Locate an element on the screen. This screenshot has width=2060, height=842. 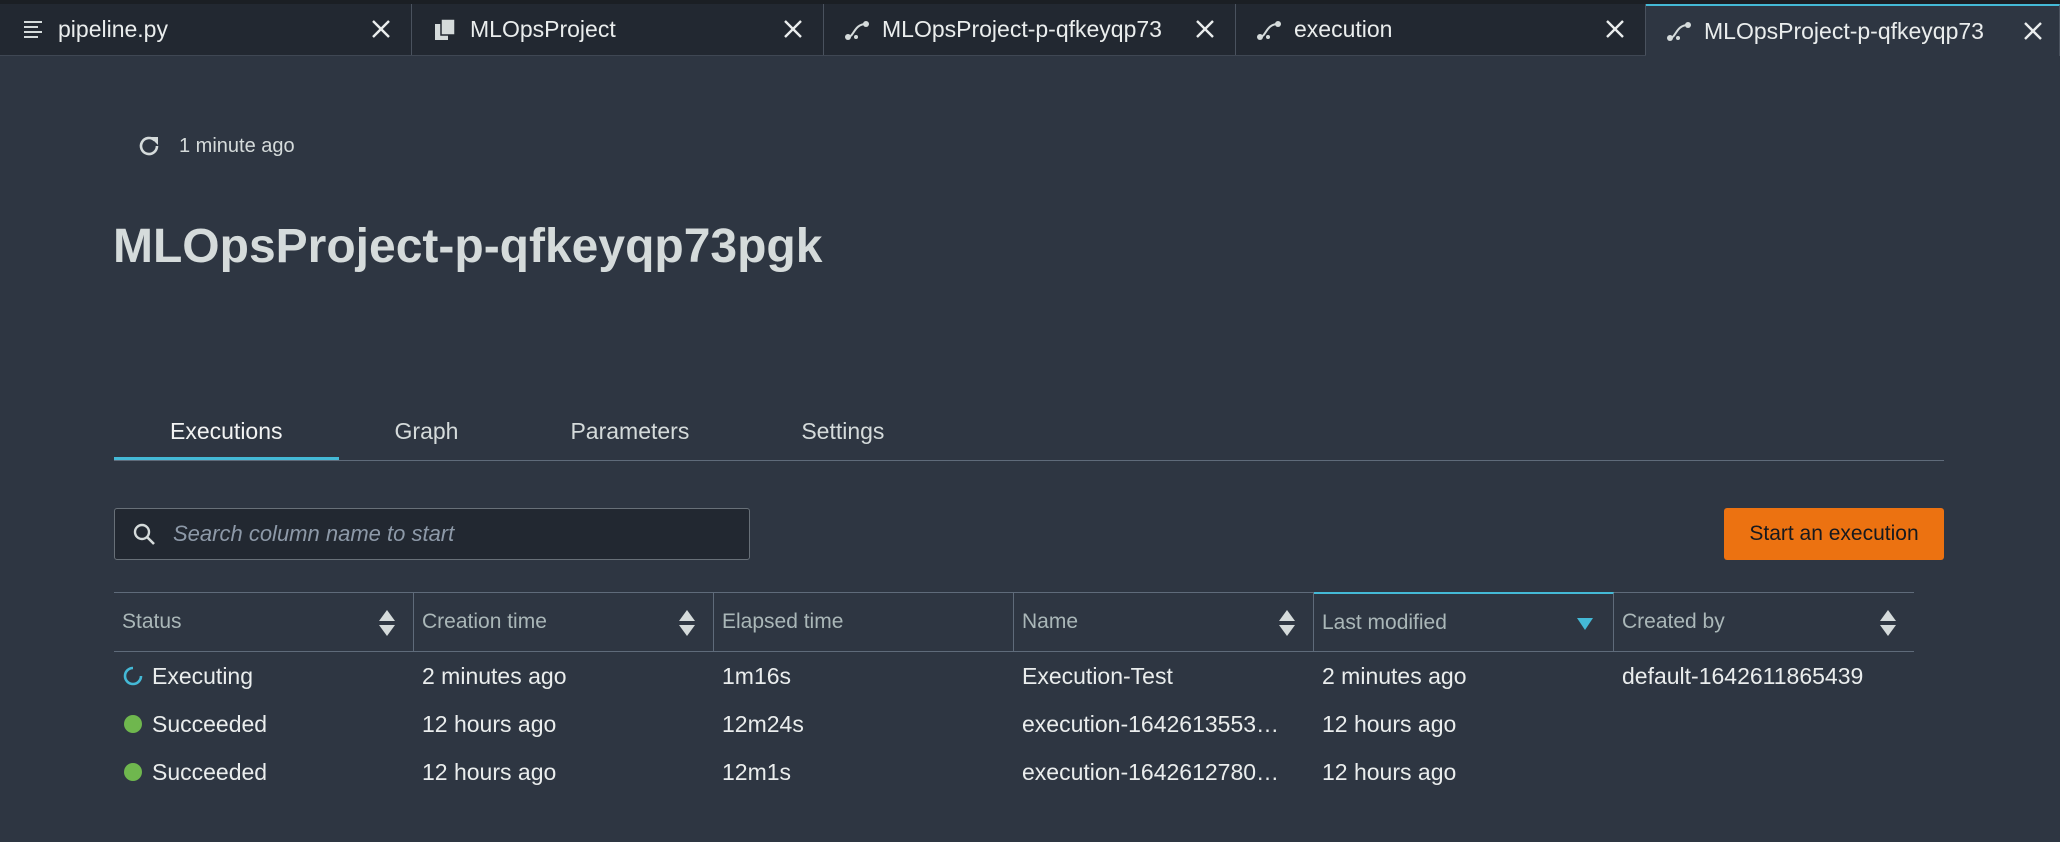
status-cell: Executing is located at coordinates (264, 676).